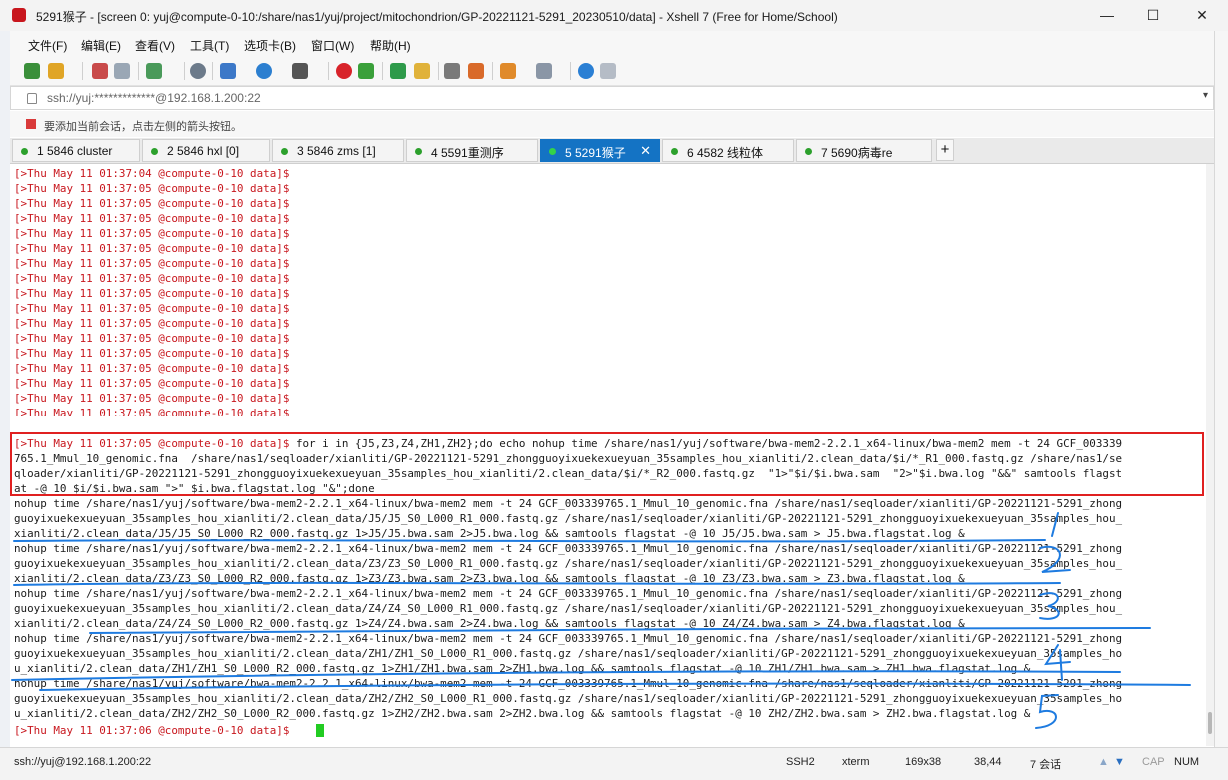  What do you see at coordinates (1103, 762) in the screenshot?
I see `scroll-up-icon: ▲` at bounding box center [1103, 762].